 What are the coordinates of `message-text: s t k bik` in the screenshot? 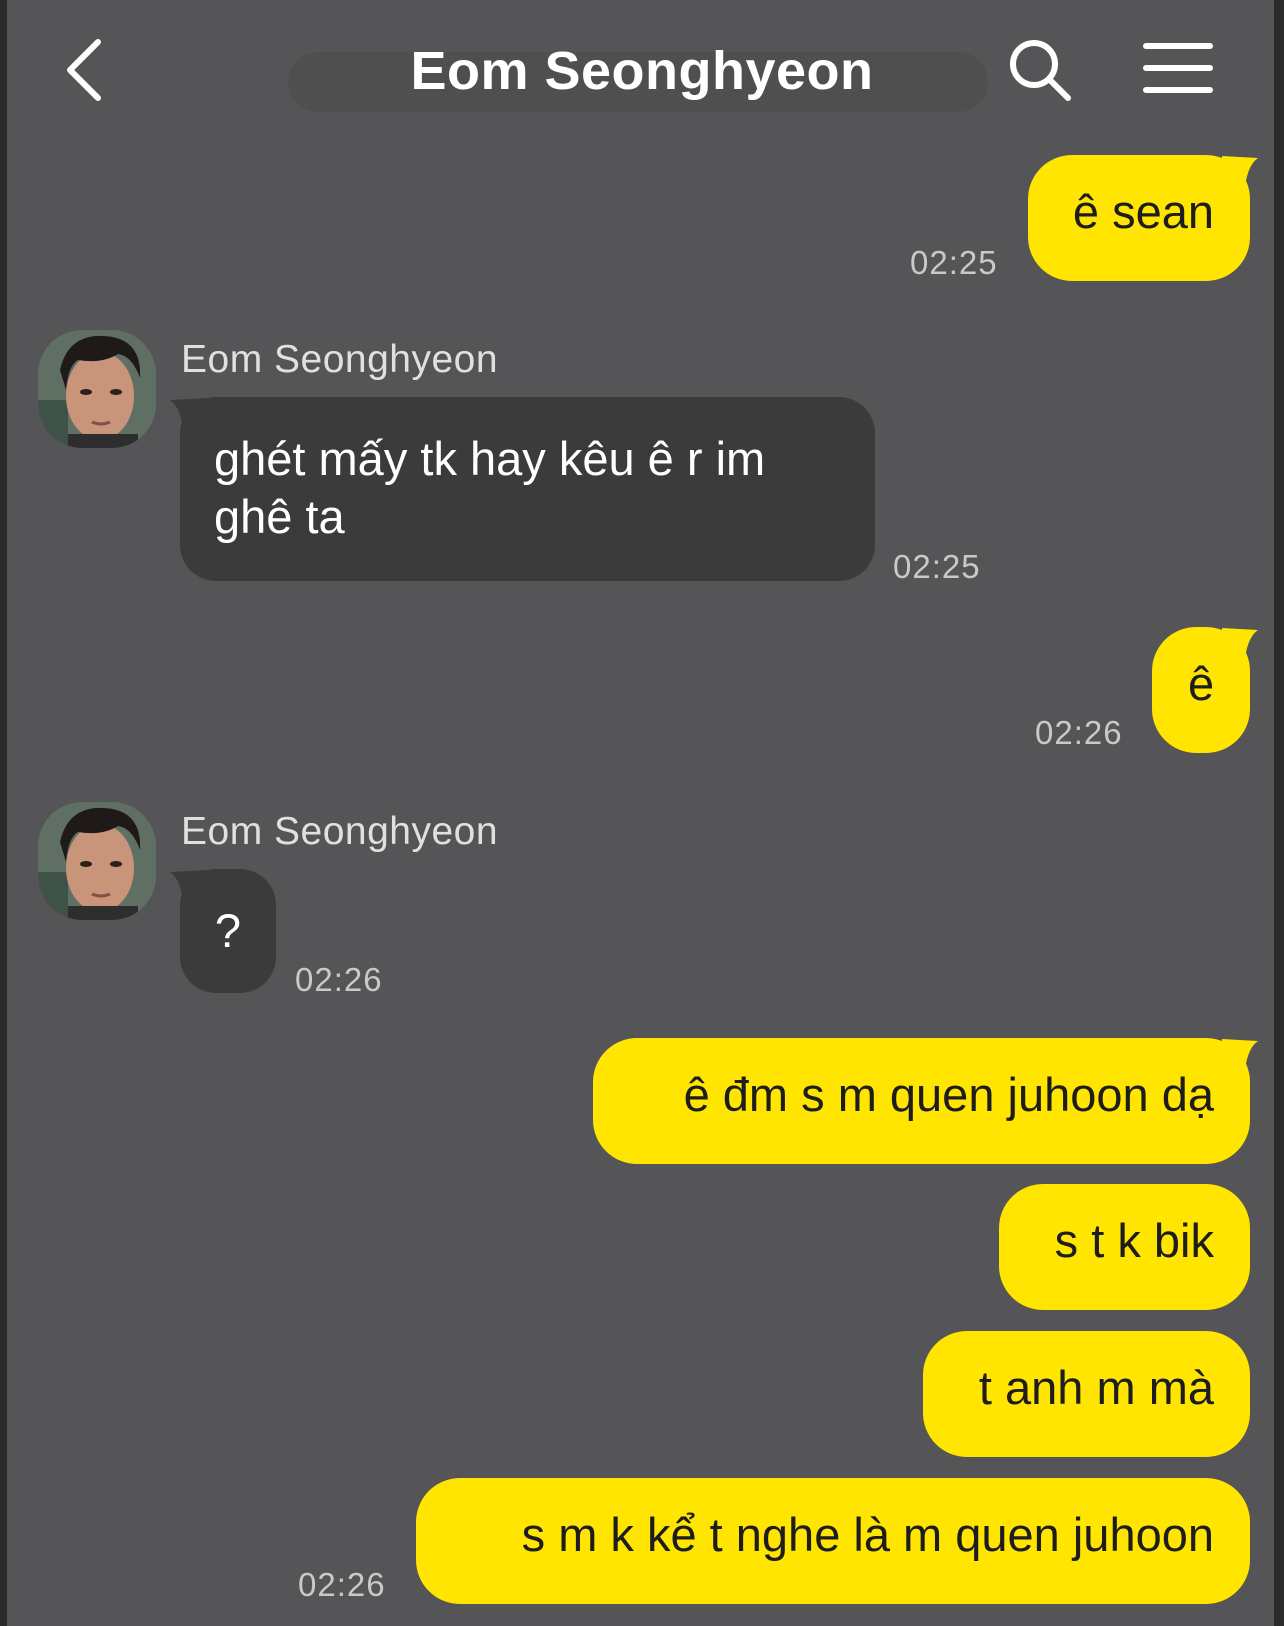 It's located at (1134, 1240).